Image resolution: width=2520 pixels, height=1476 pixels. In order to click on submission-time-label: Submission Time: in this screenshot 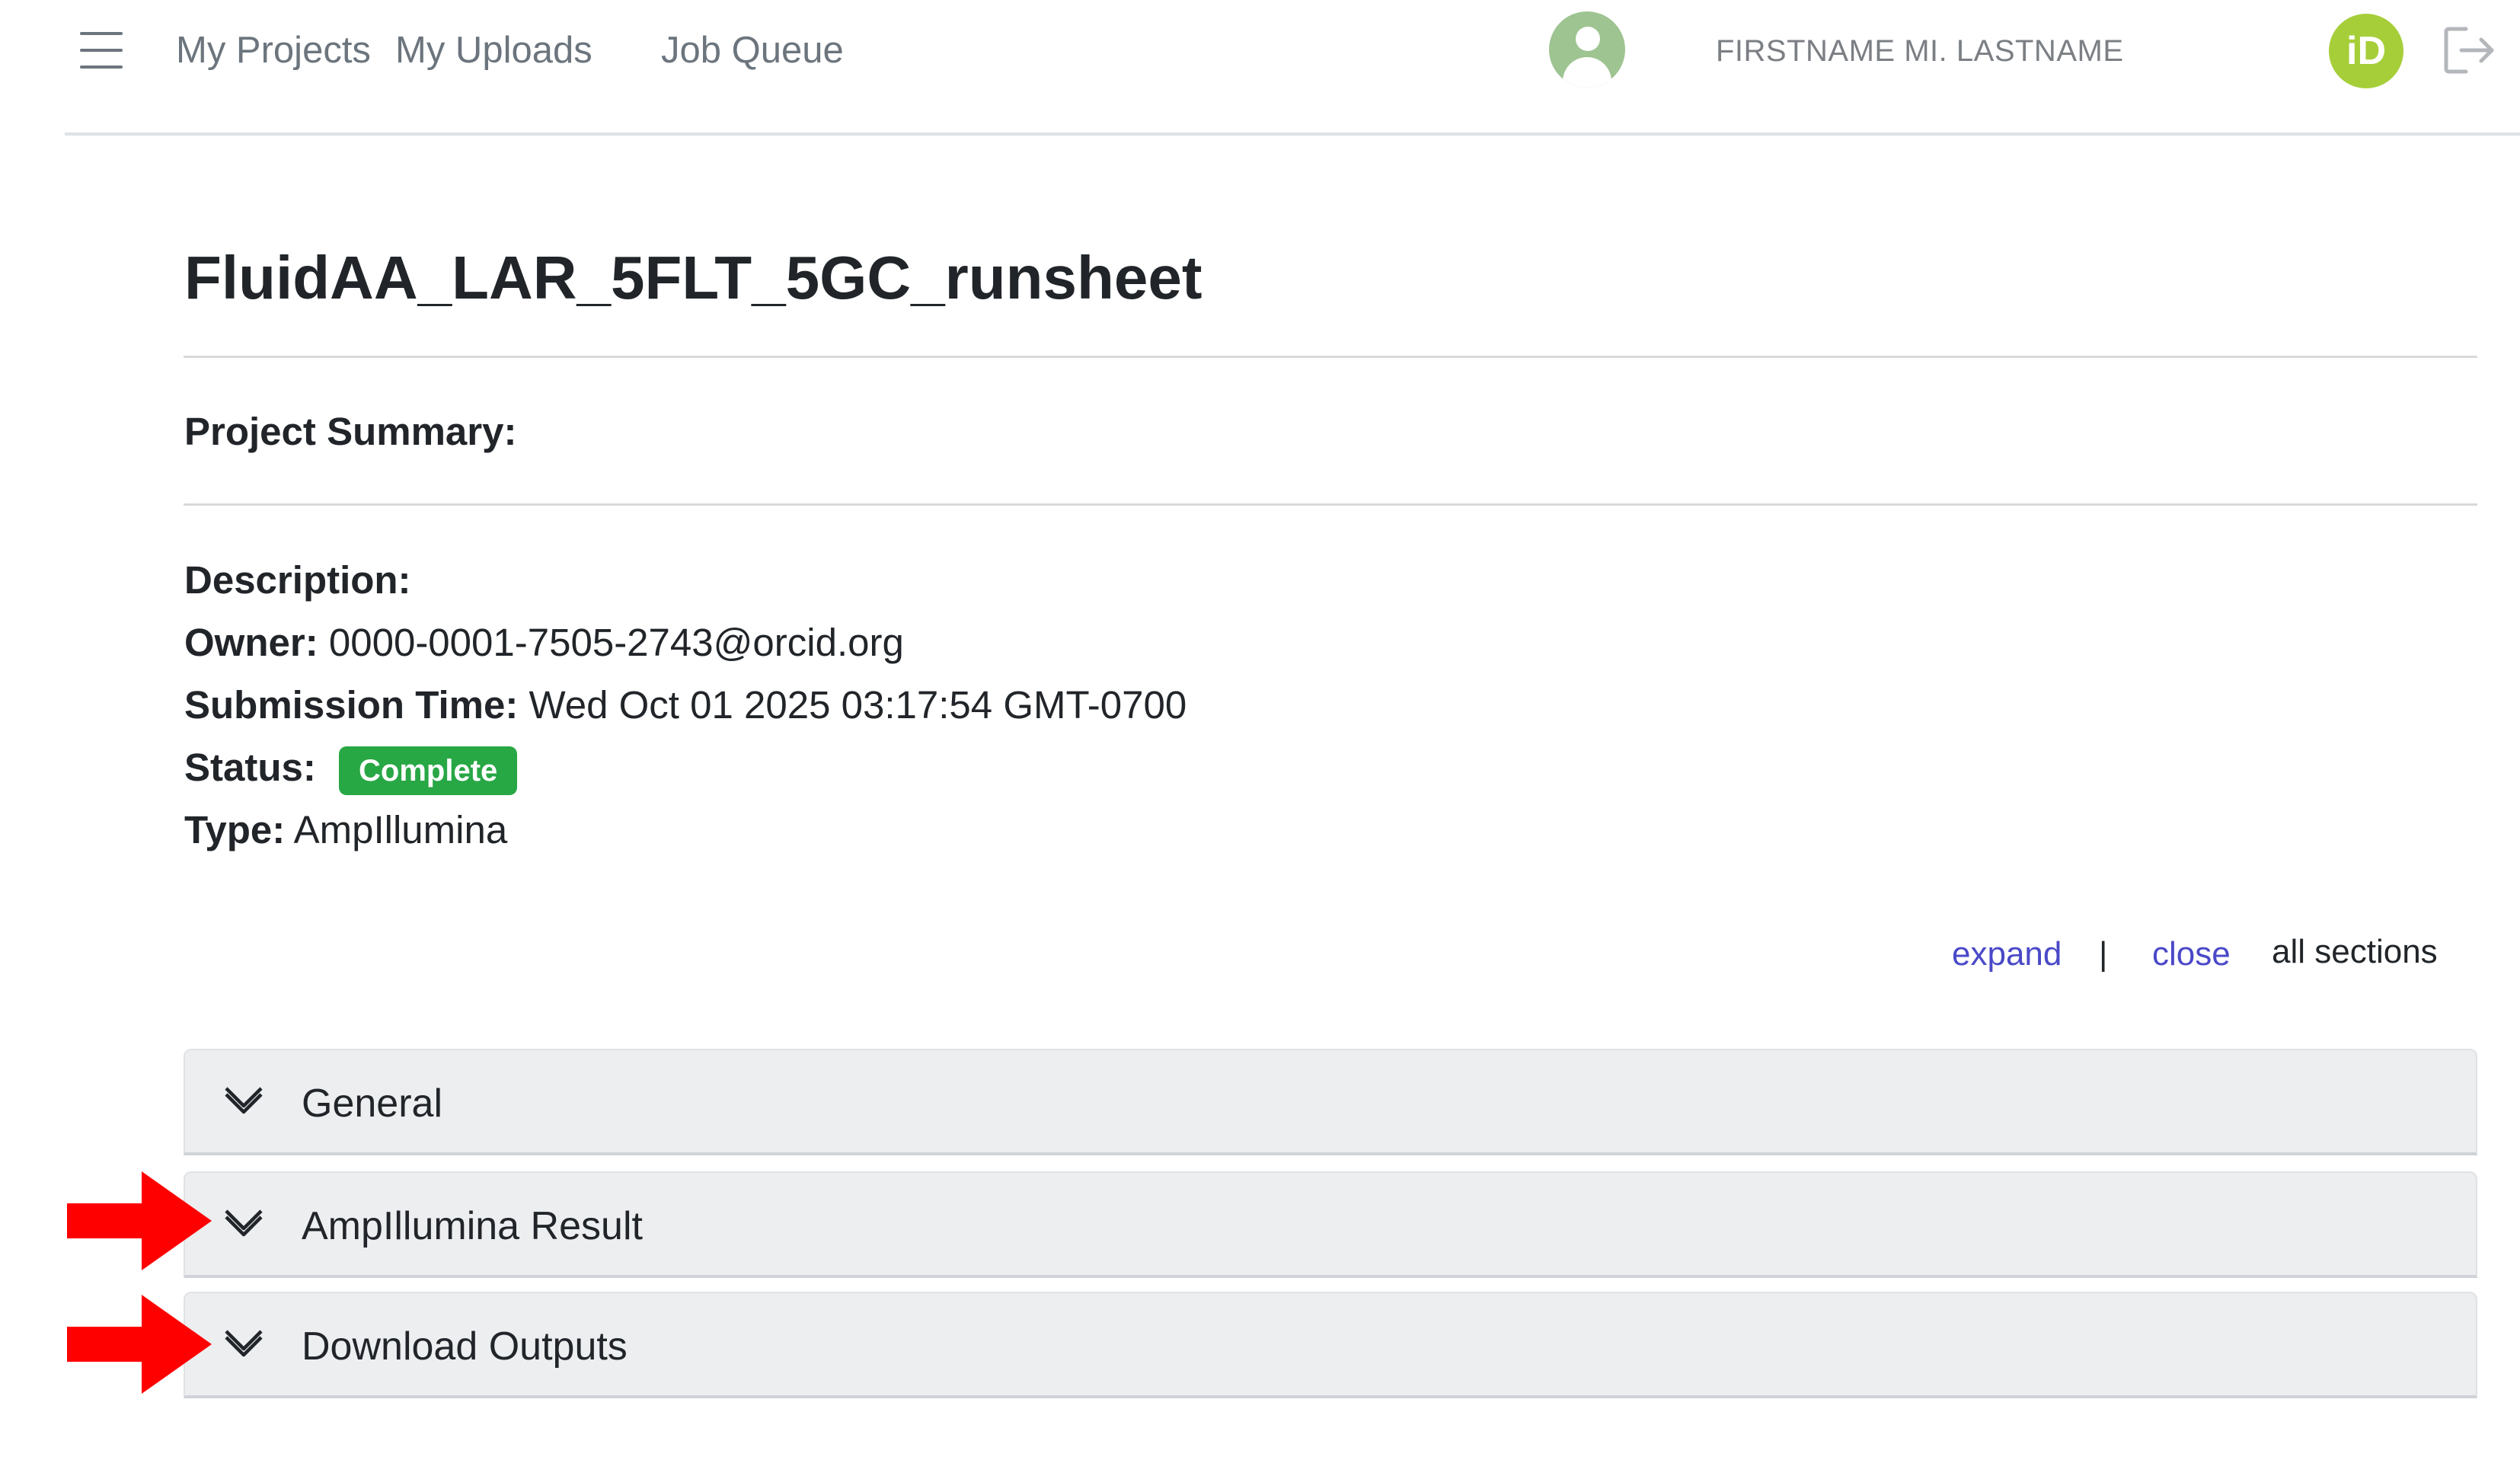, I will do `click(351, 705)`.